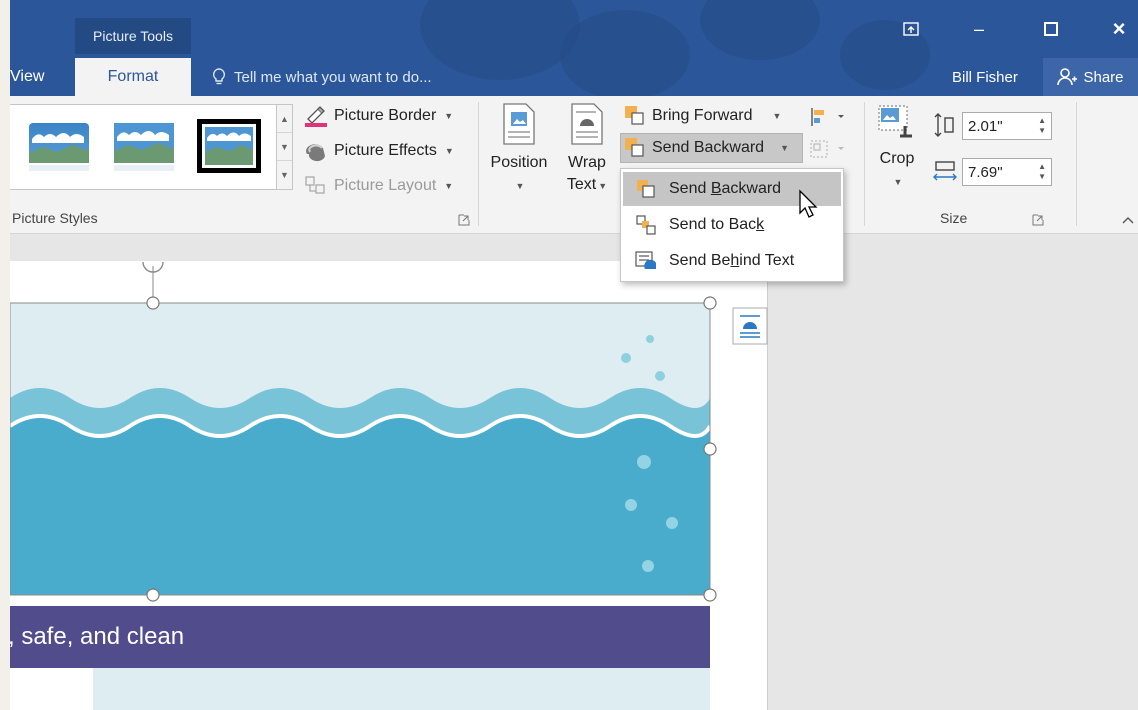  What do you see at coordinates (519, 172) in the screenshot?
I see `position-label: Position ▼` at bounding box center [519, 172].